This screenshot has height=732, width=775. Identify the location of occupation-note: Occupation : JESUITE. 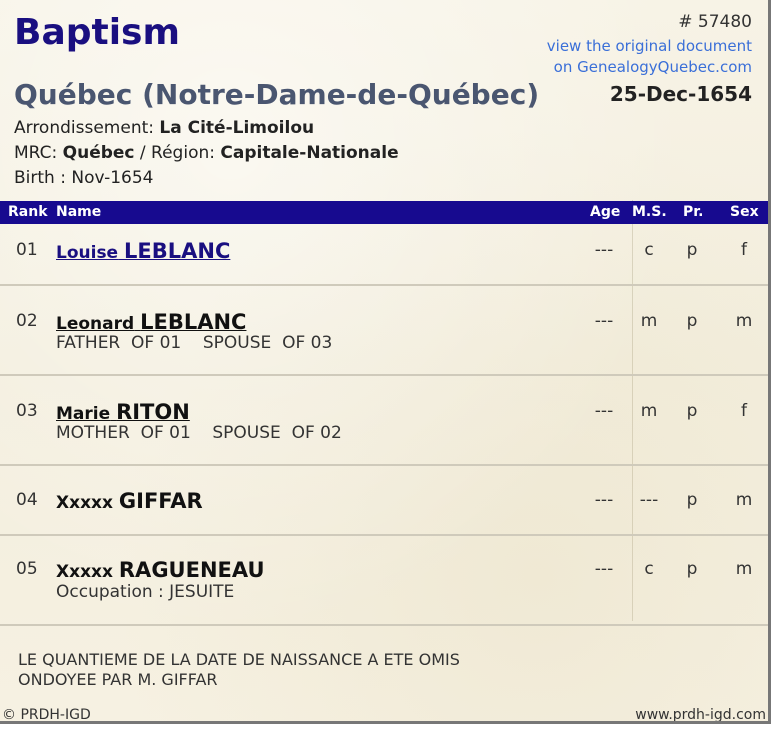
(145, 592).